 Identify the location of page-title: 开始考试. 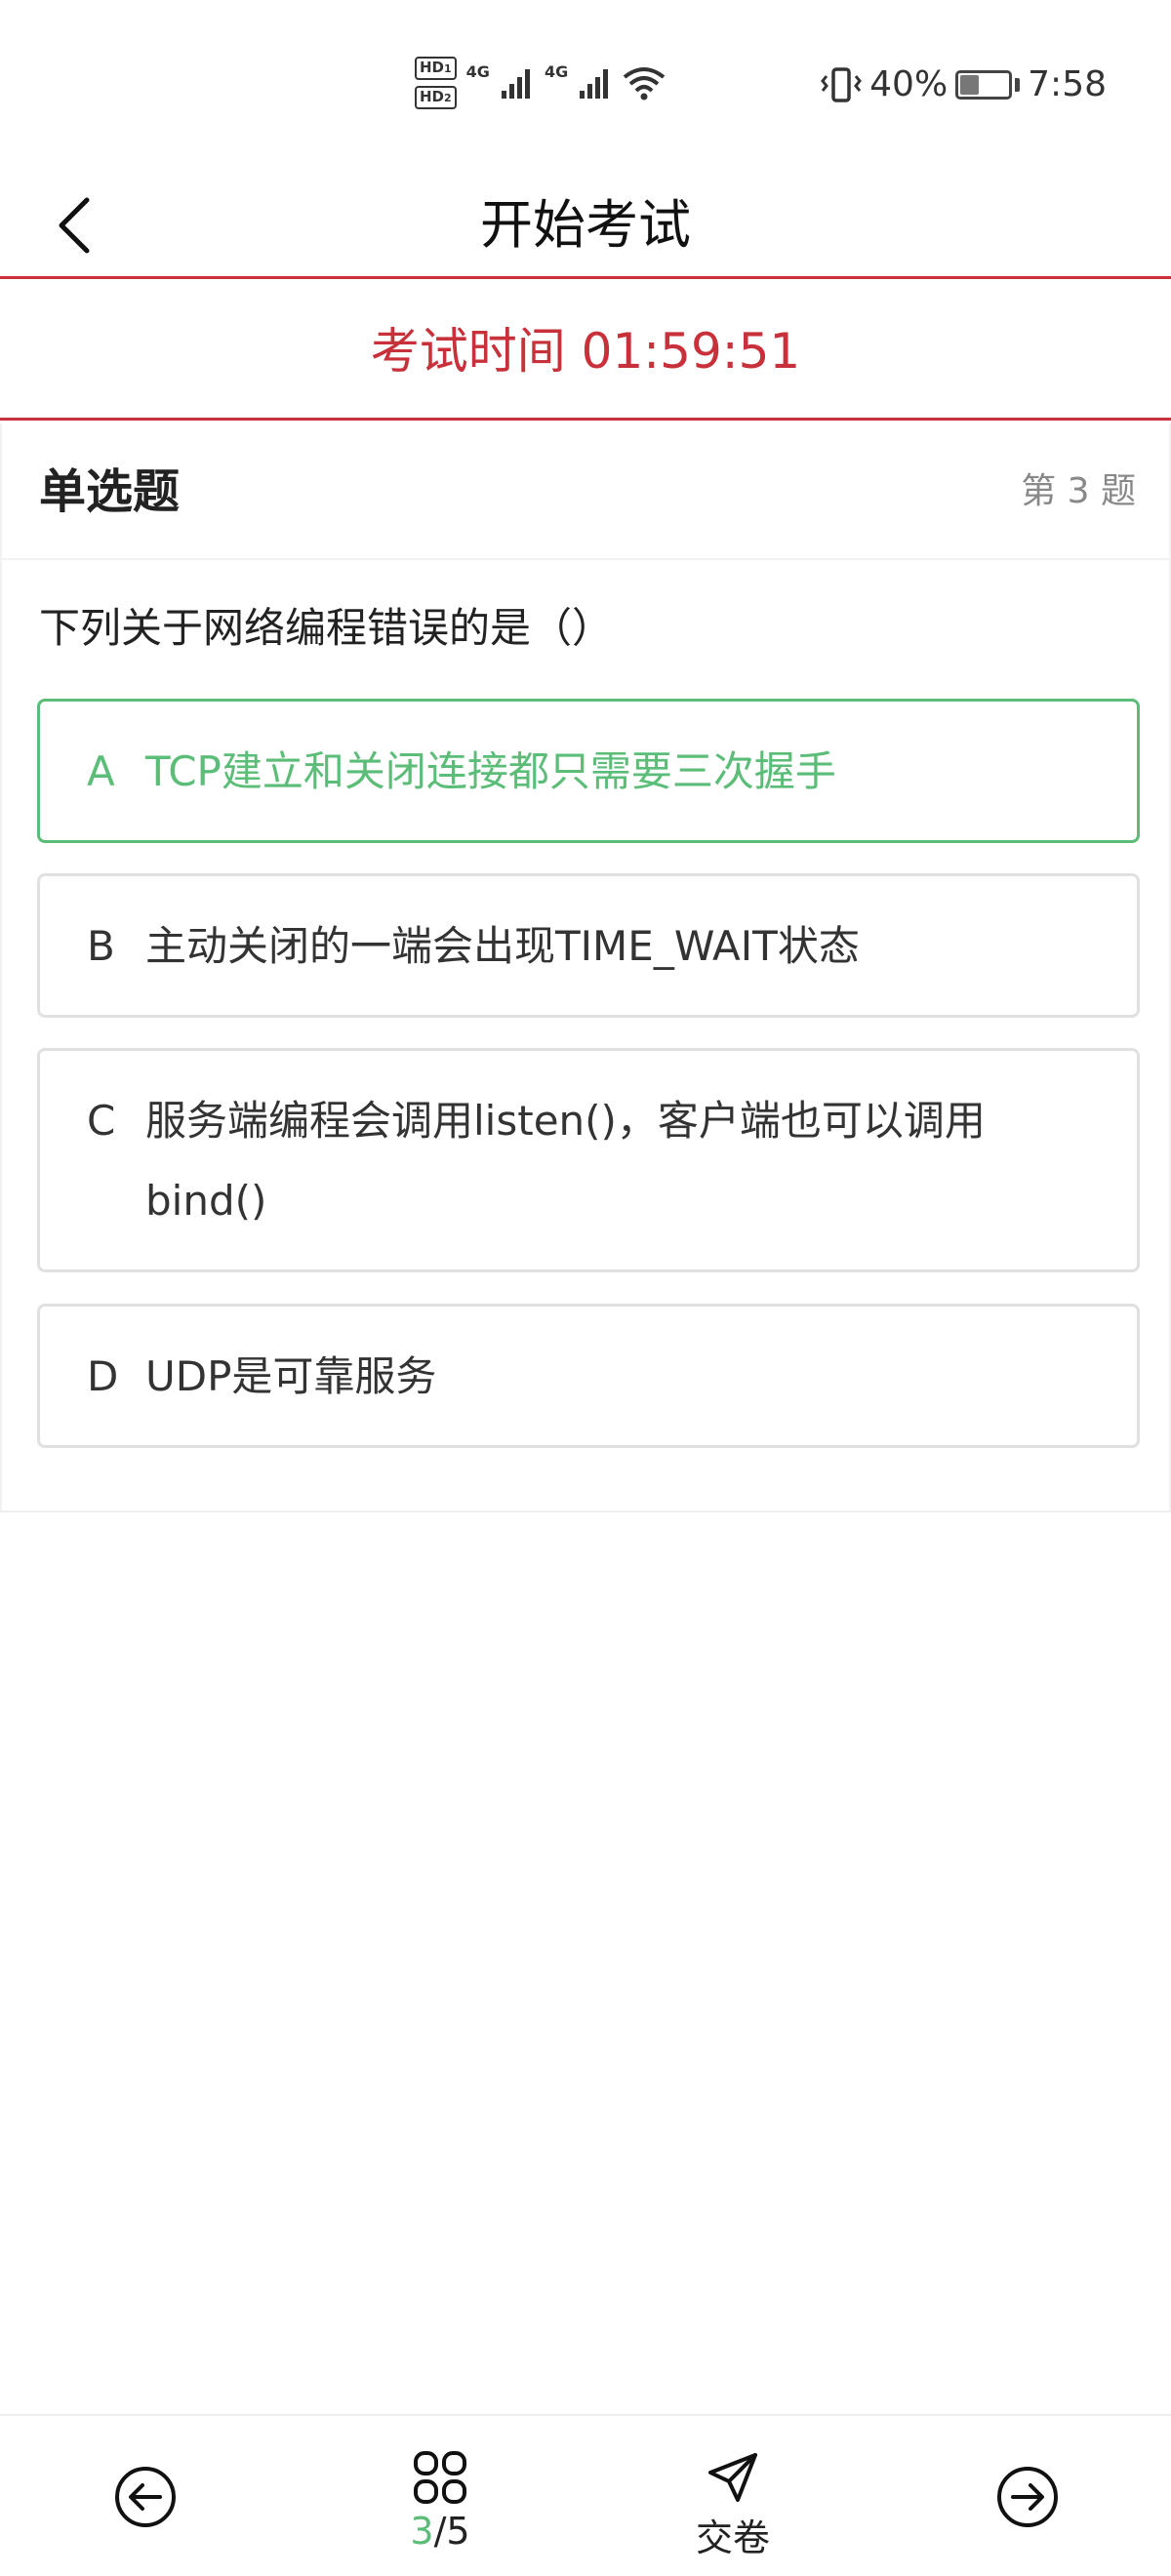
(585, 225).